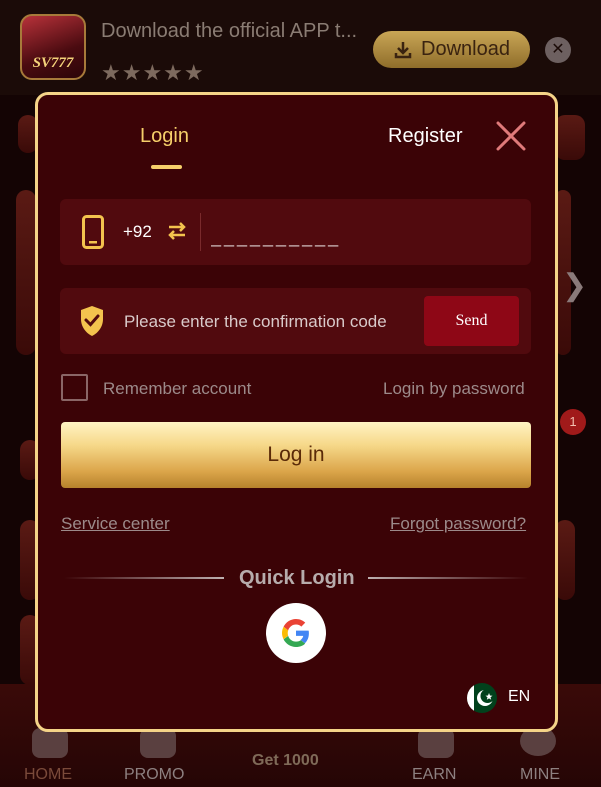 This screenshot has width=601, height=787. Describe the element at coordinates (454, 389) in the screenshot. I see `login-by-password-link: Login by password` at that location.